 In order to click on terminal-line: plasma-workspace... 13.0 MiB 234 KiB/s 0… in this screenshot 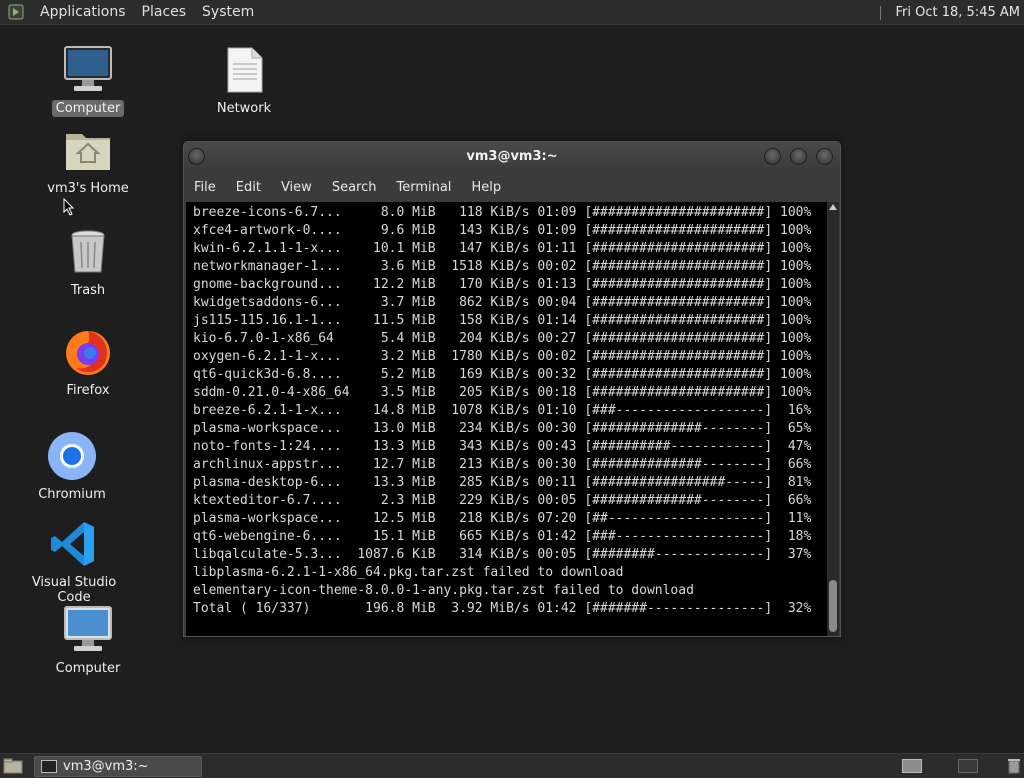, I will do `click(502, 428)`.